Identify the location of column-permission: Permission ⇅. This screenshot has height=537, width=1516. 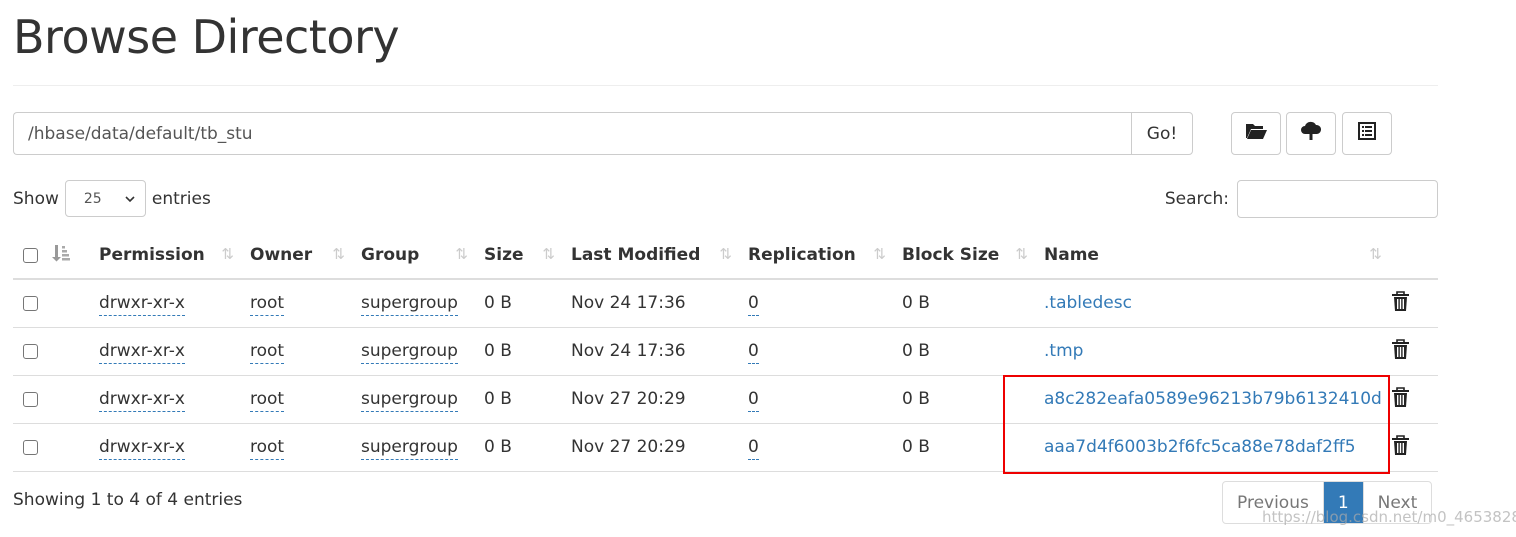
(166, 256).